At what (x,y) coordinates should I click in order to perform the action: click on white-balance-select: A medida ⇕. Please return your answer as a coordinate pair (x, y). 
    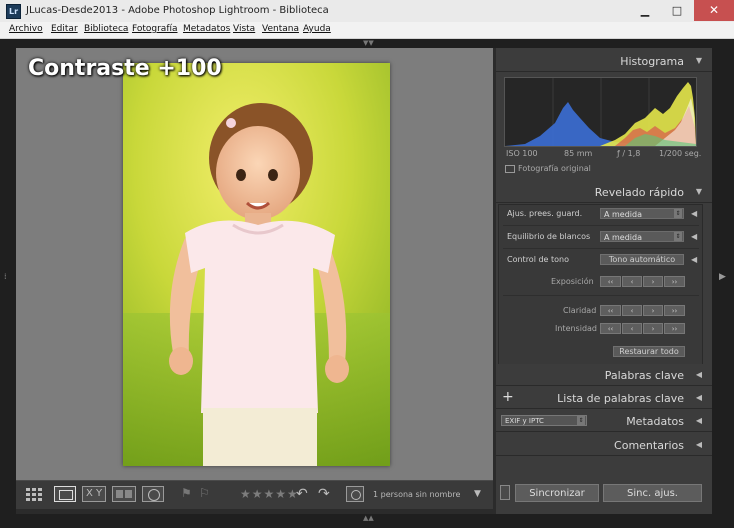
    Looking at the image, I should click on (642, 236).